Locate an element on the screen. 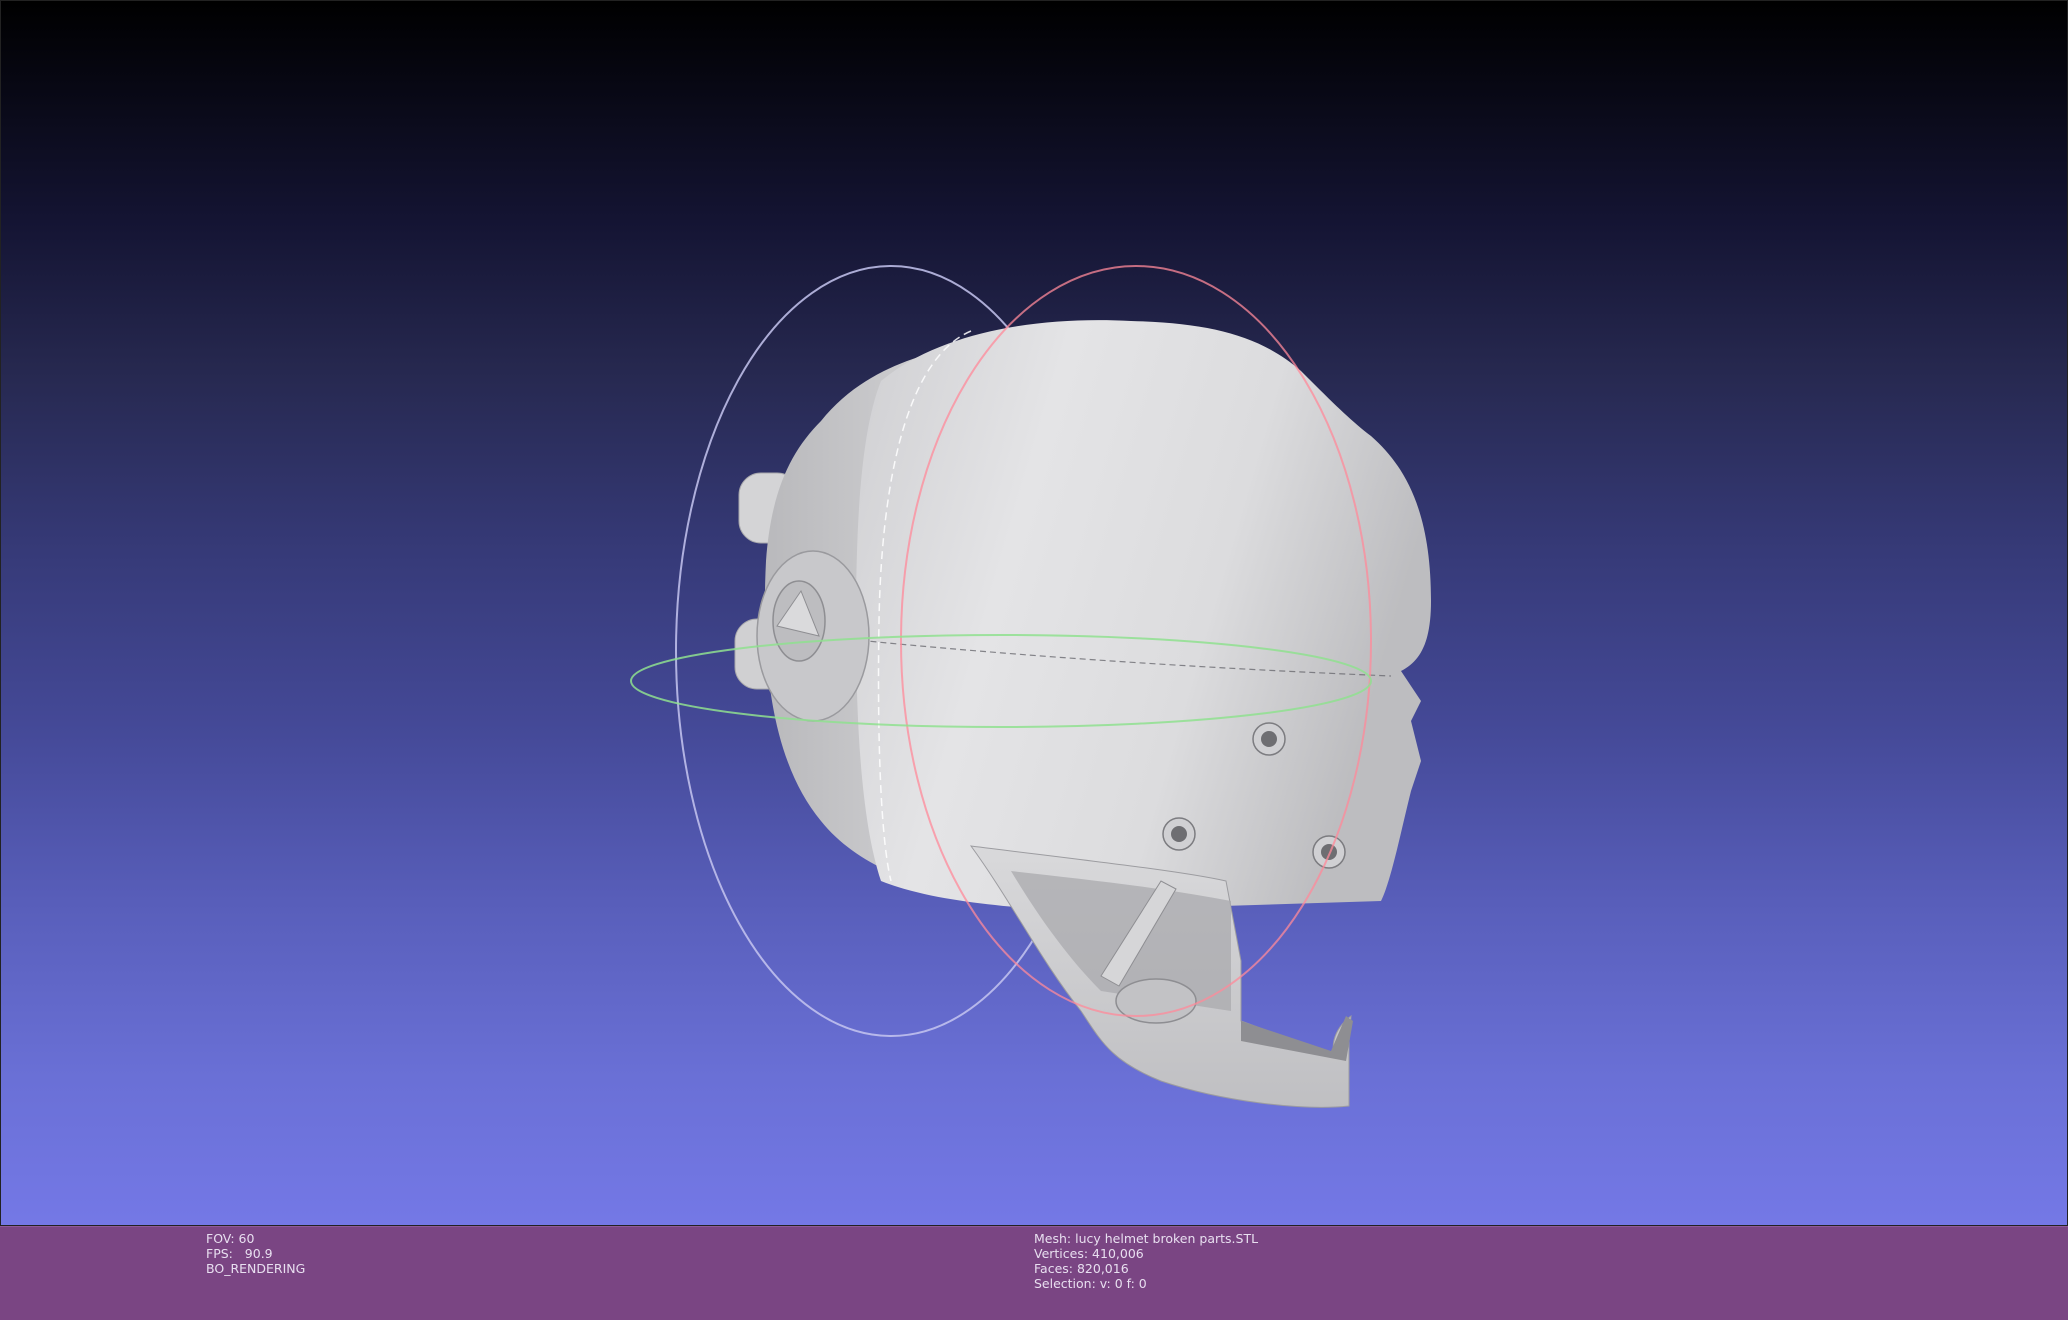 This screenshot has width=2068, height=1320. mesh-name: Mesh: lucy helmet broken parts.STL is located at coordinates (1146, 1238).